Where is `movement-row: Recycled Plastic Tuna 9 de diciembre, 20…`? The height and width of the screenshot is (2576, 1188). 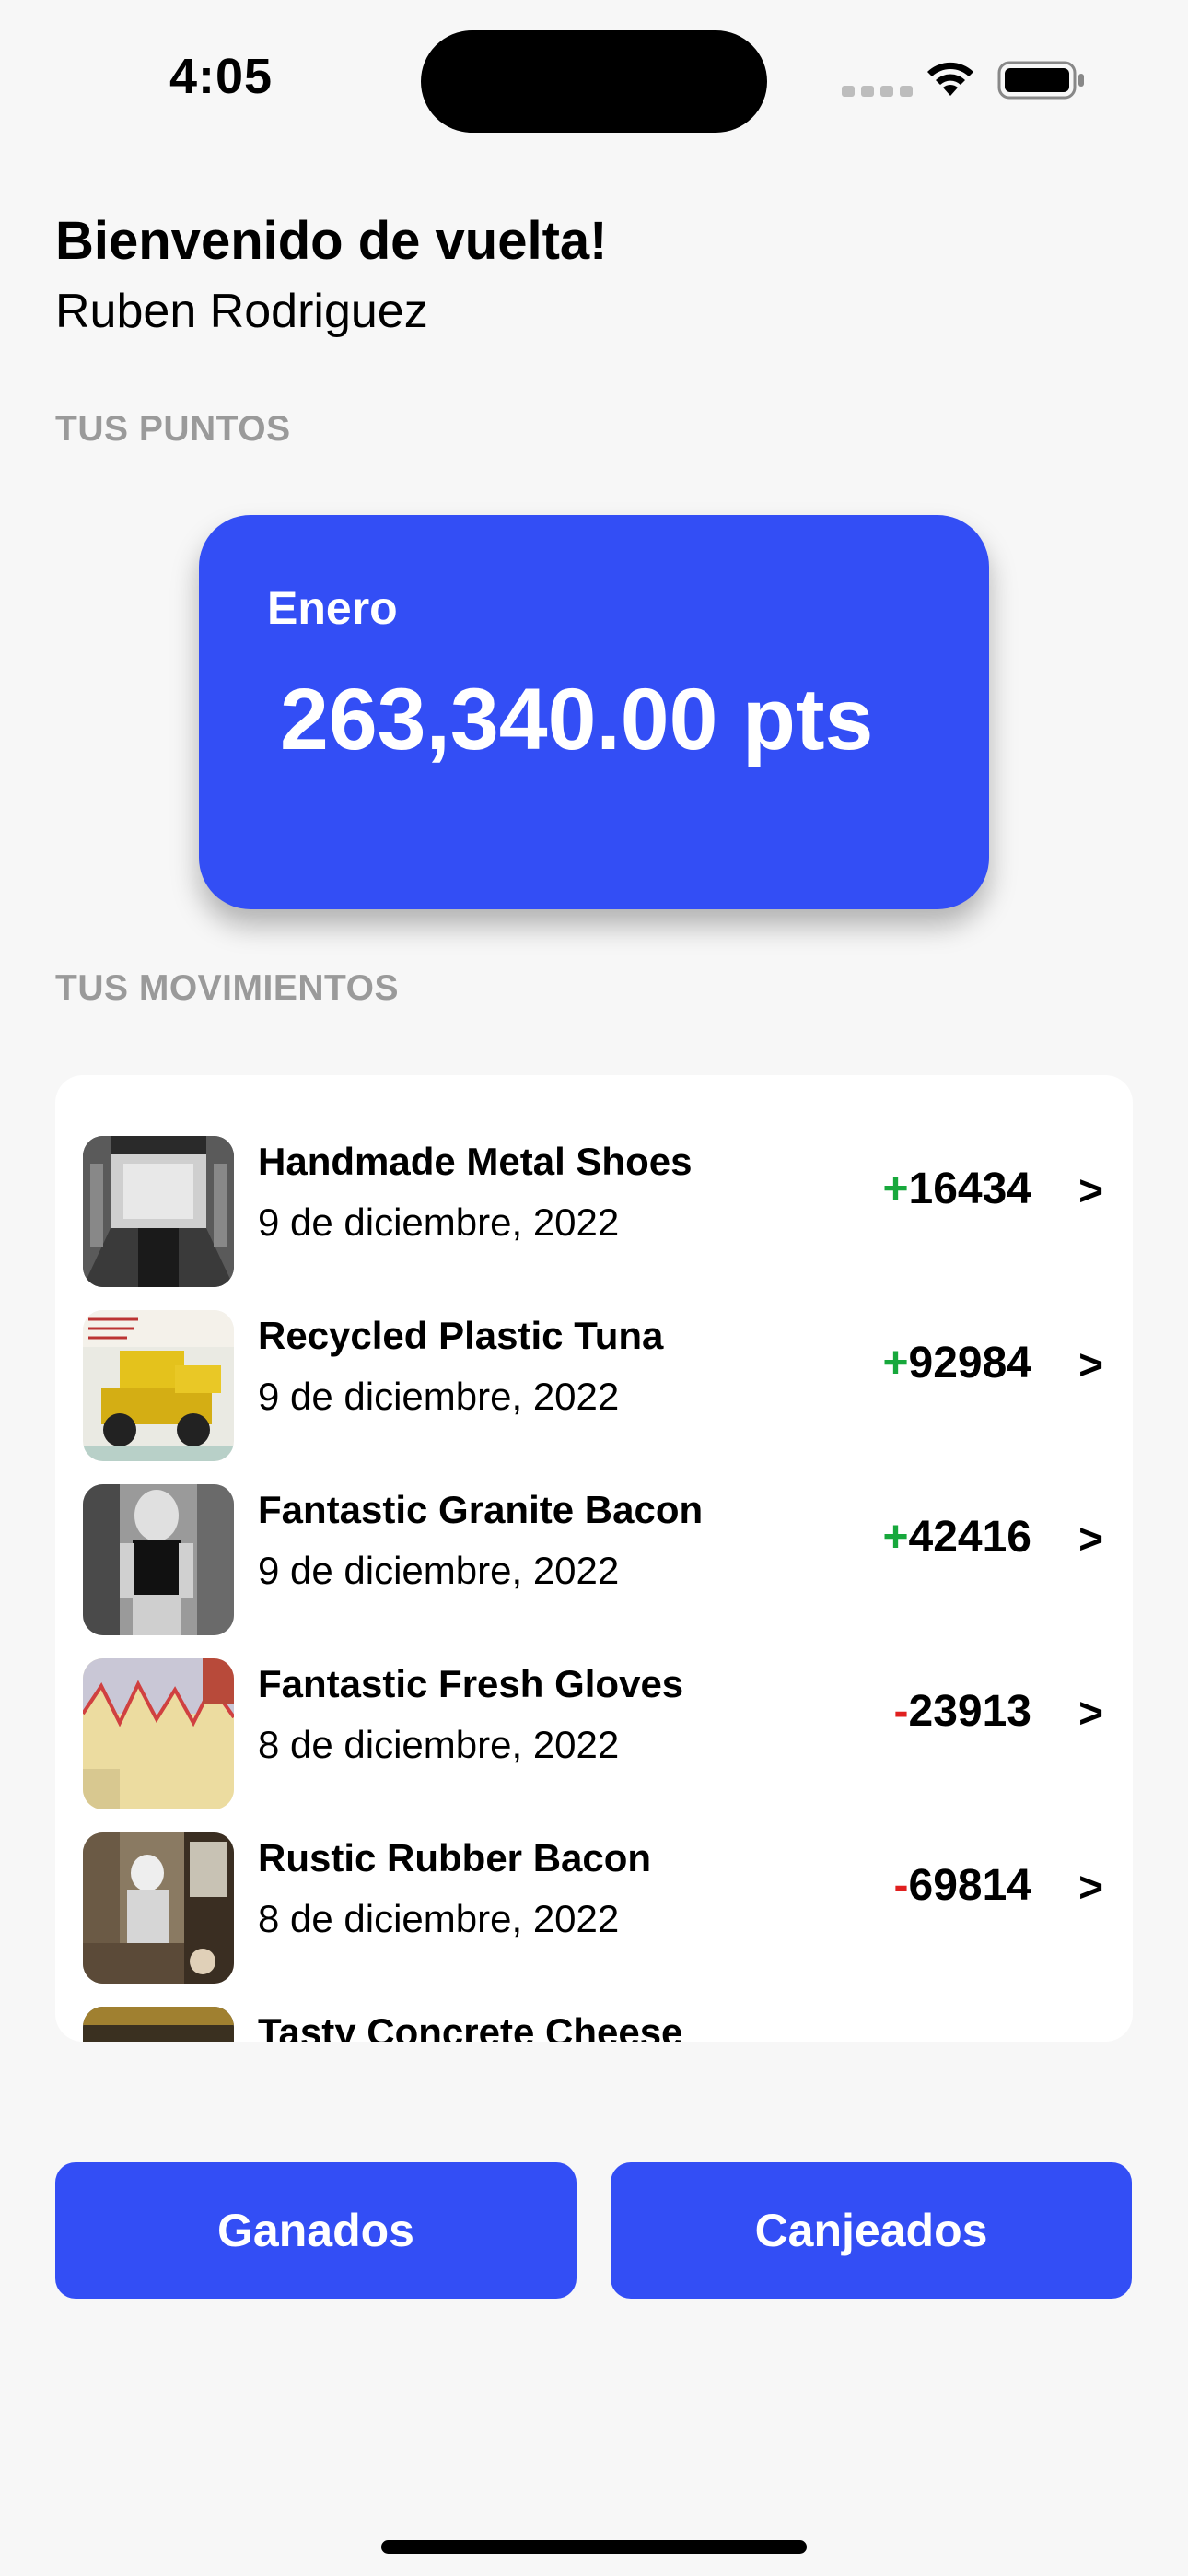 movement-row: Recycled Plastic Tuna 9 de diciembre, 20… is located at coordinates (594, 1355).